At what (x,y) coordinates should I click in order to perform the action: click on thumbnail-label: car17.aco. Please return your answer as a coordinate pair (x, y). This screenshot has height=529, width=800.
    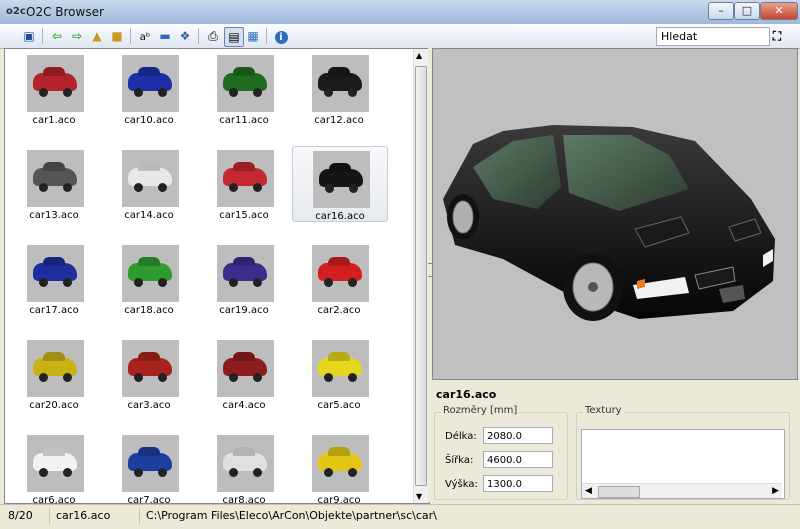
    Looking at the image, I should click on (54, 310).